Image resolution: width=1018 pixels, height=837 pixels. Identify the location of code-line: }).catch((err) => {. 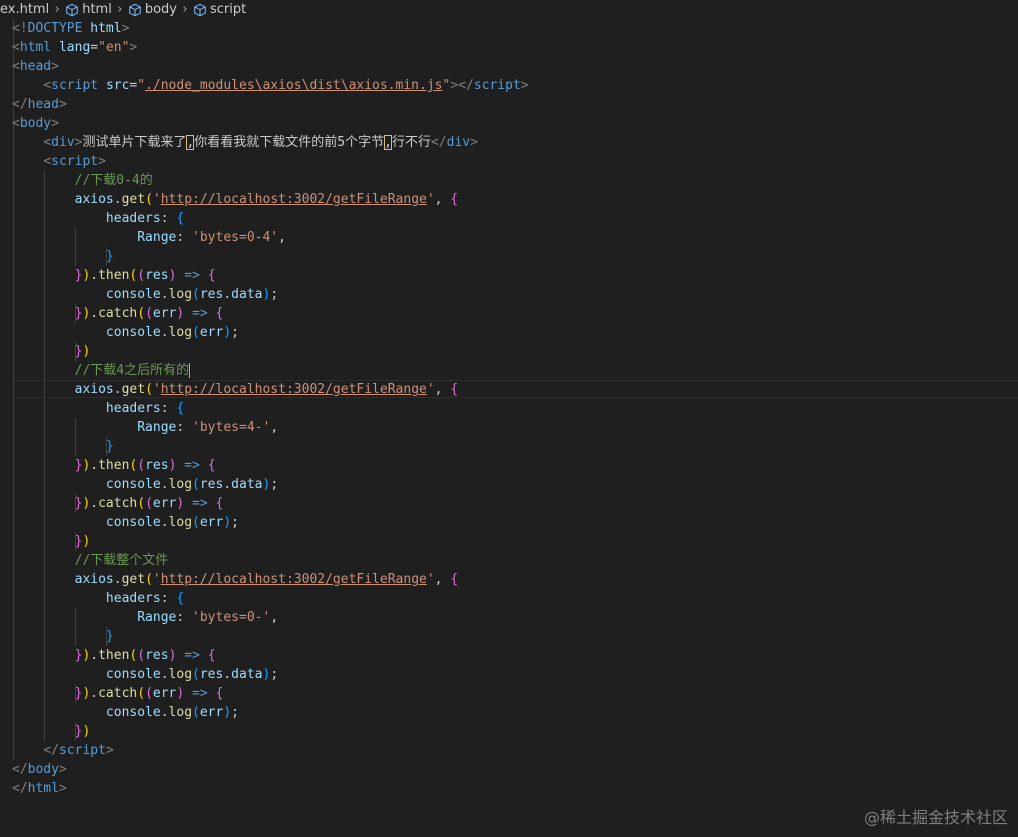
(118, 503).